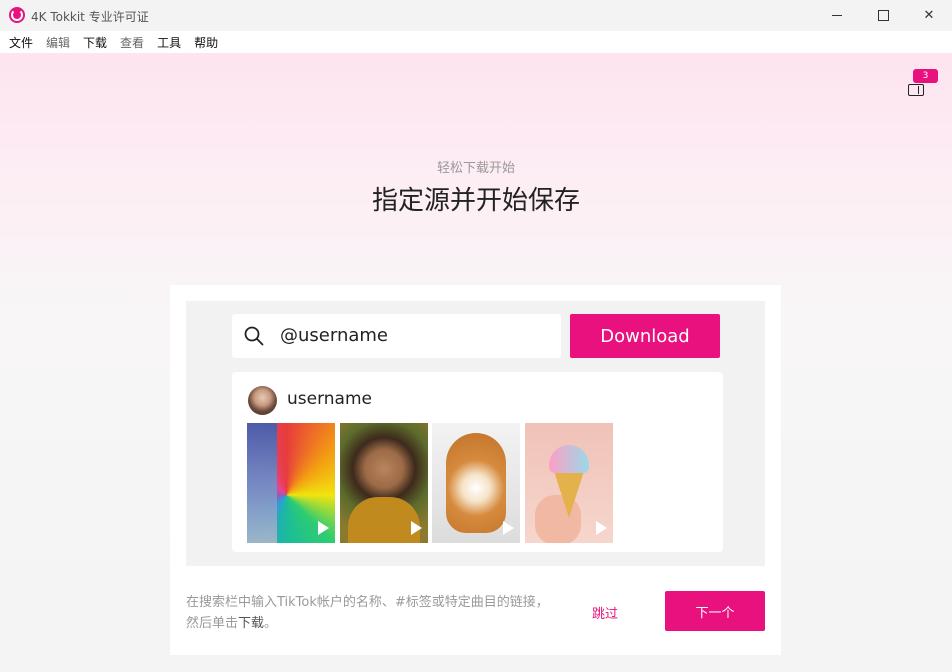  Describe the element at coordinates (17, 15) in the screenshot. I see `app-logo-icon` at that location.